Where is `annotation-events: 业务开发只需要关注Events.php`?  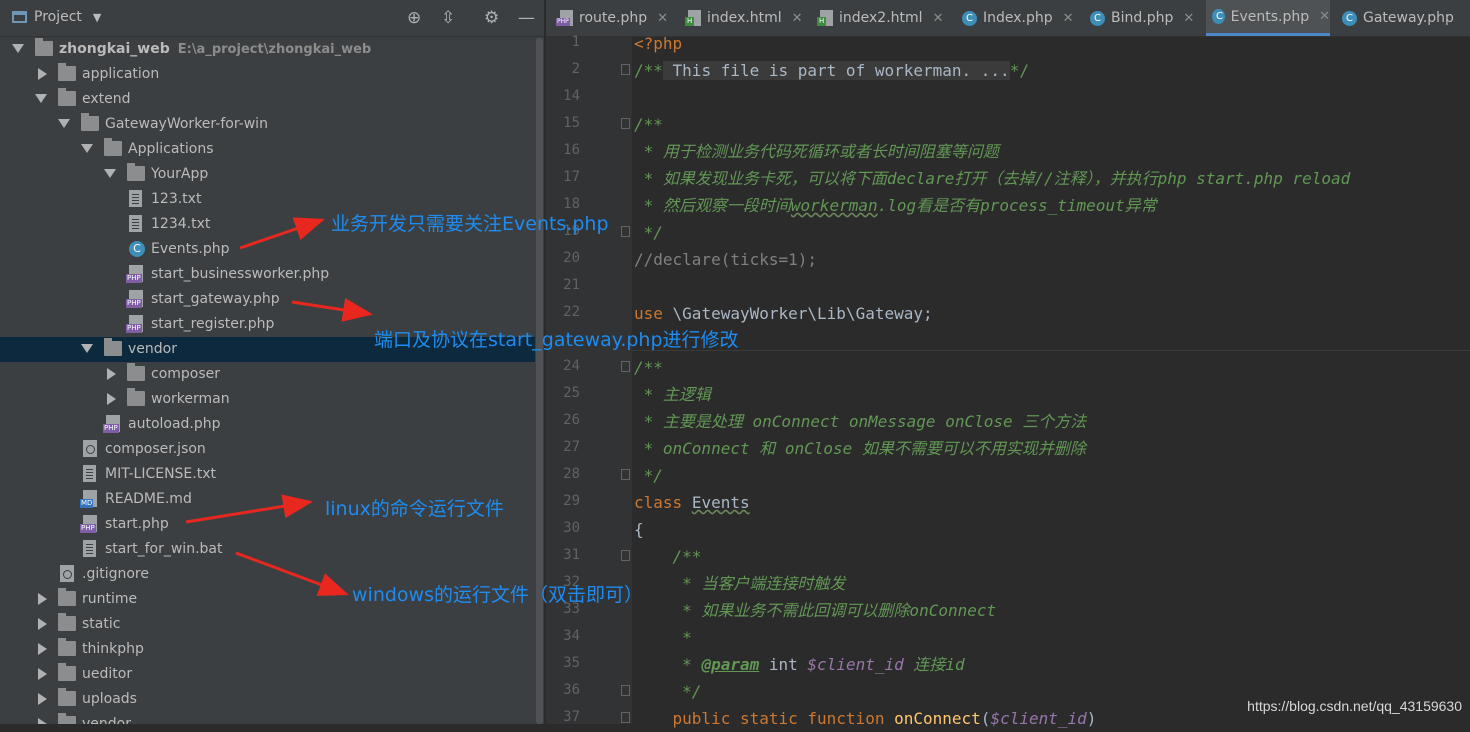 annotation-events: 业务开发只需要关注Events.php is located at coordinates (470, 224).